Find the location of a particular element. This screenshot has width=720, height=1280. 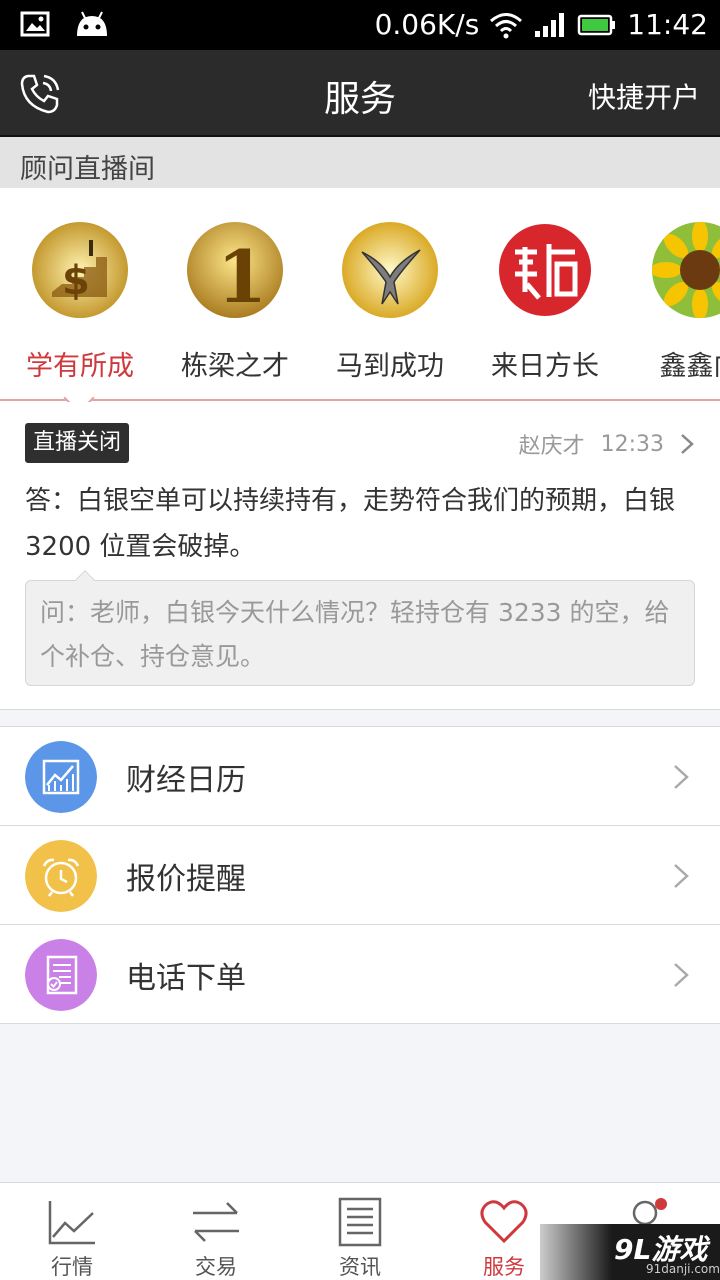

android-icon is located at coordinates (92, 23).